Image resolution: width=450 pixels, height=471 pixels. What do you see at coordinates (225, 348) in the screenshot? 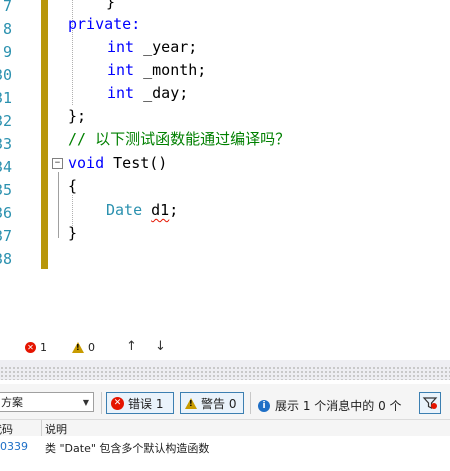
I see `editor-status-bar: ✕ 1 0 ↑ ↓` at bounding box center [225, 348].